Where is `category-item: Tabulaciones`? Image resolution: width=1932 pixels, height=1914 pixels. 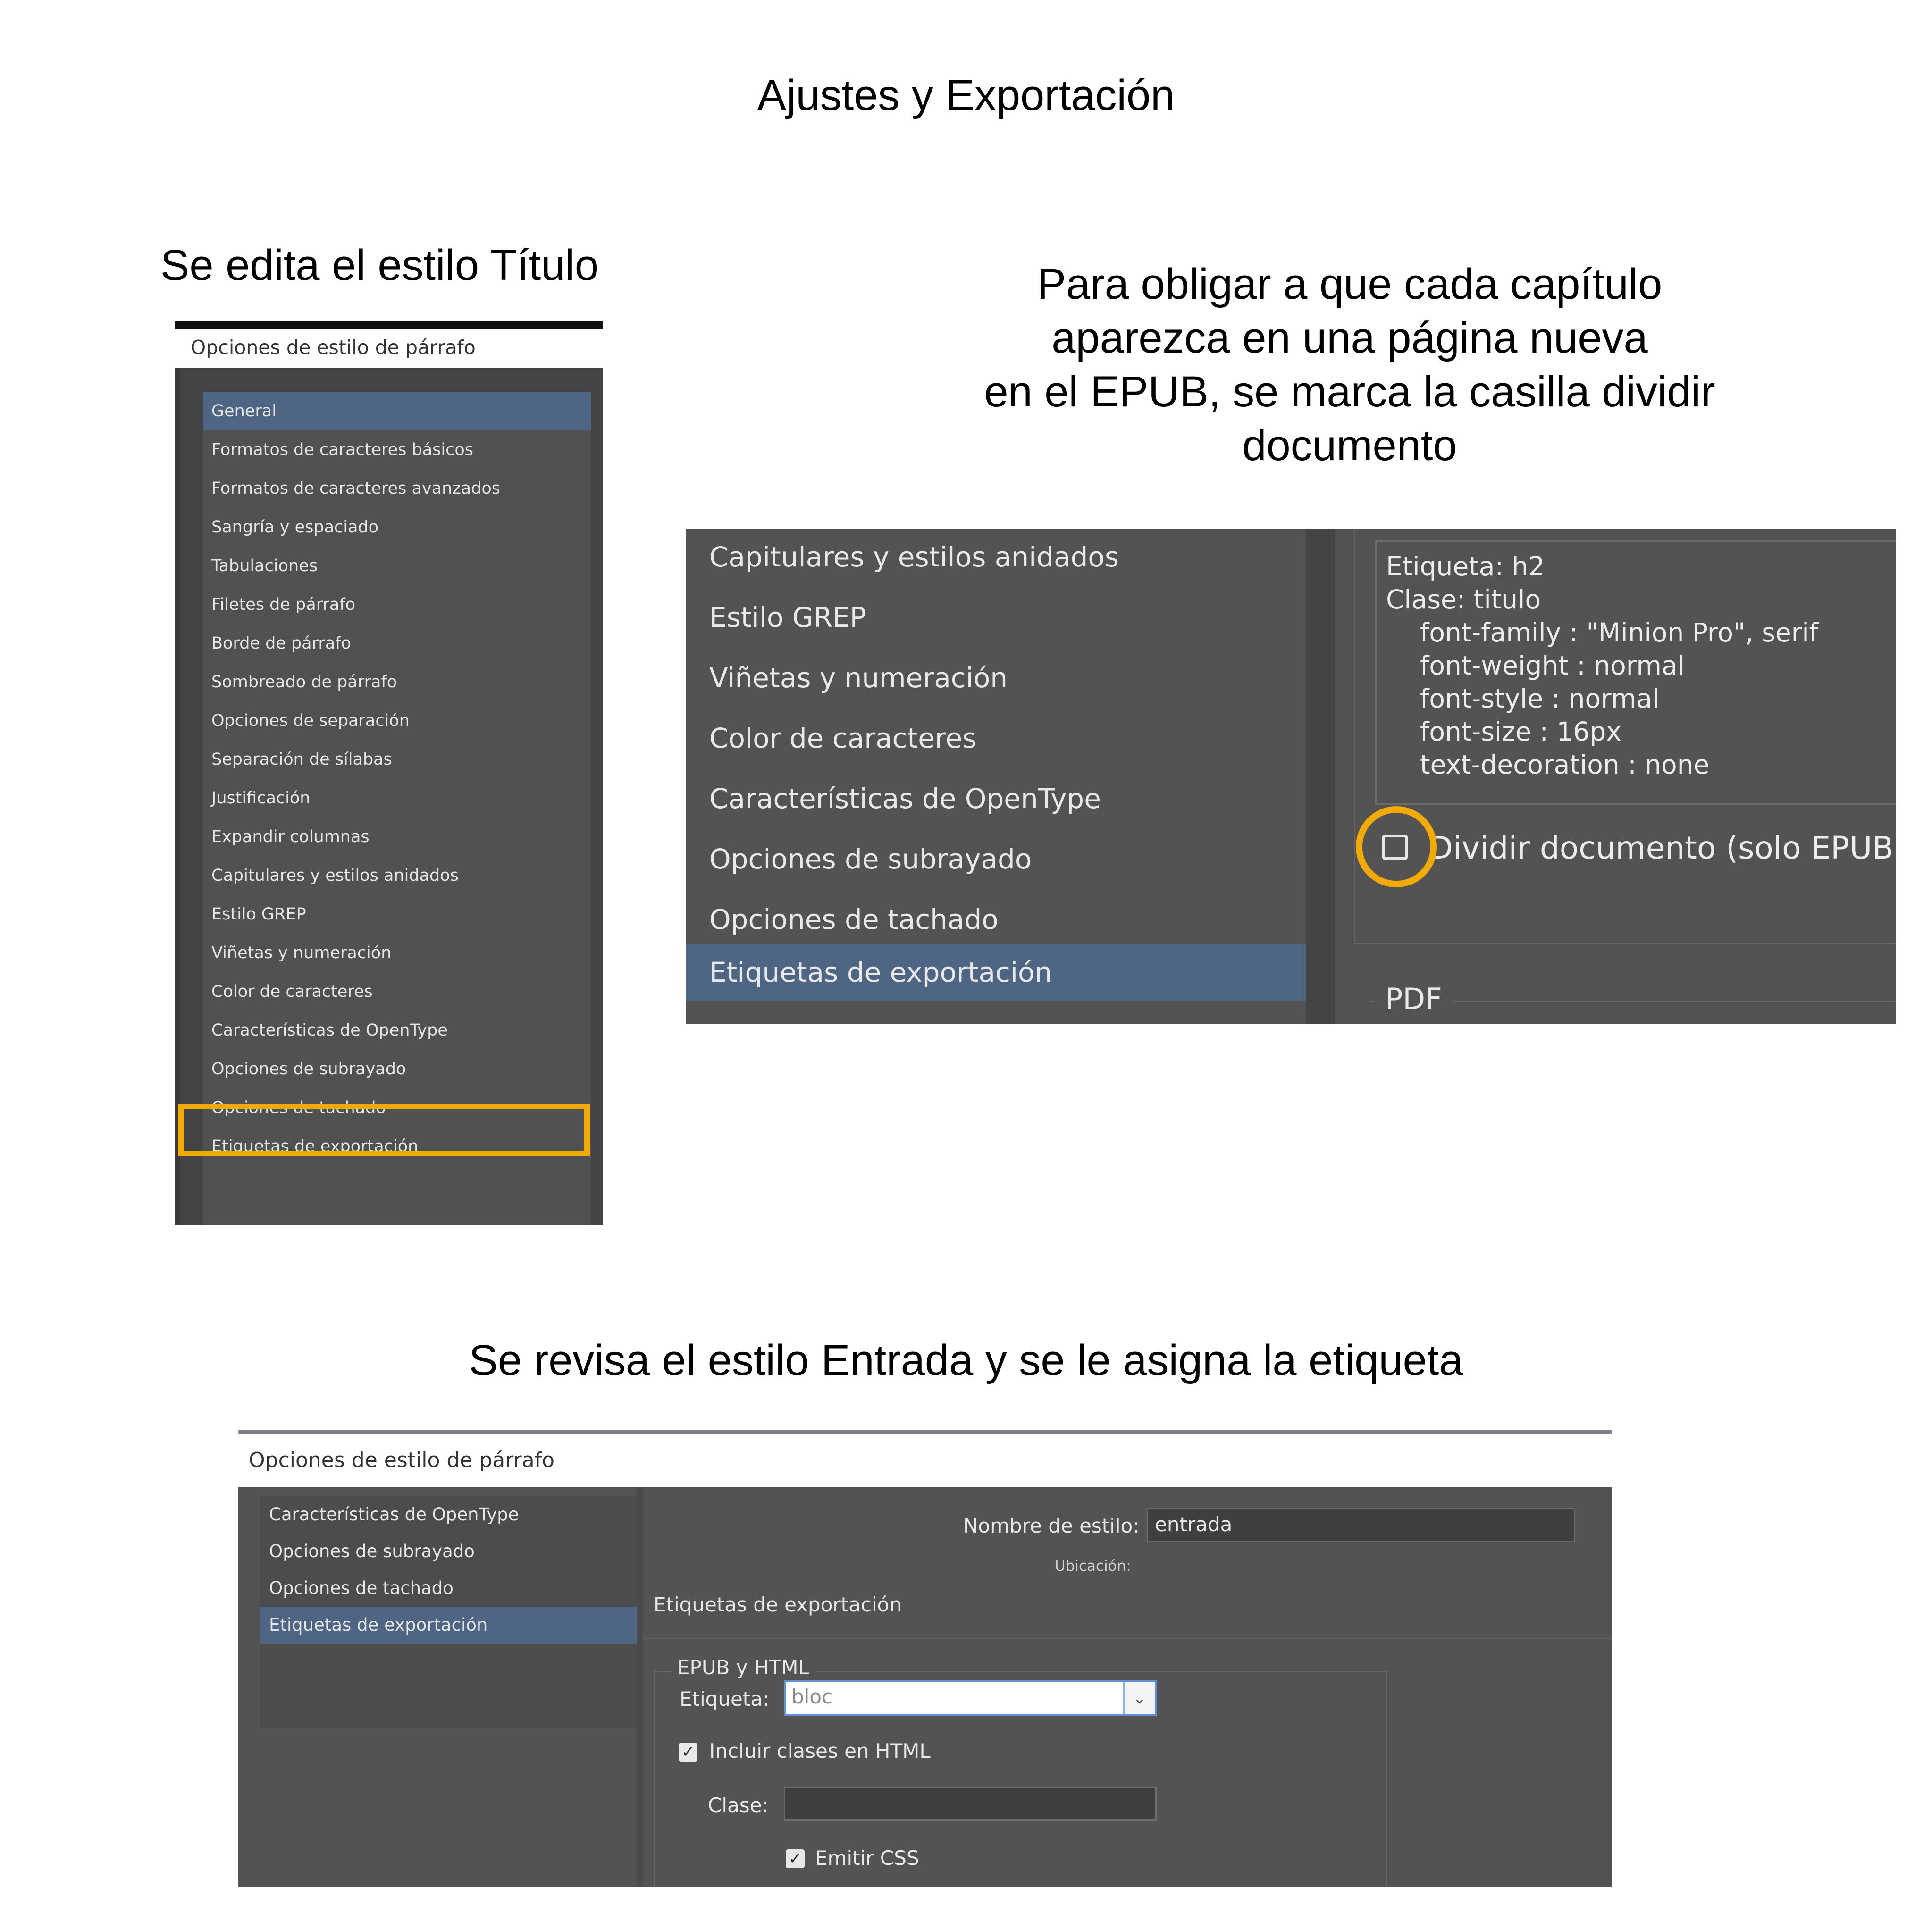 category-item: Tabulaciones is located at coordinates (397, 566).